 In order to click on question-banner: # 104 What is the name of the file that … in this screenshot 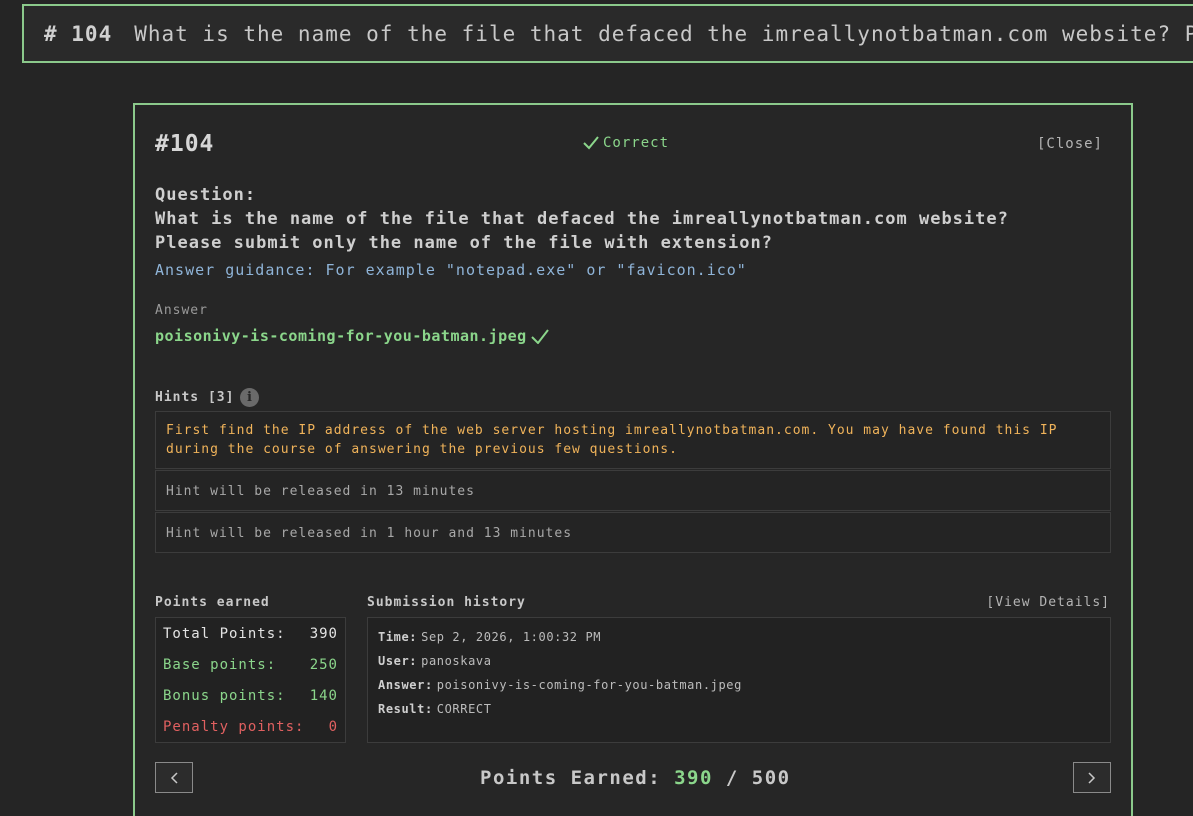, I will do `click(607, 33)`.